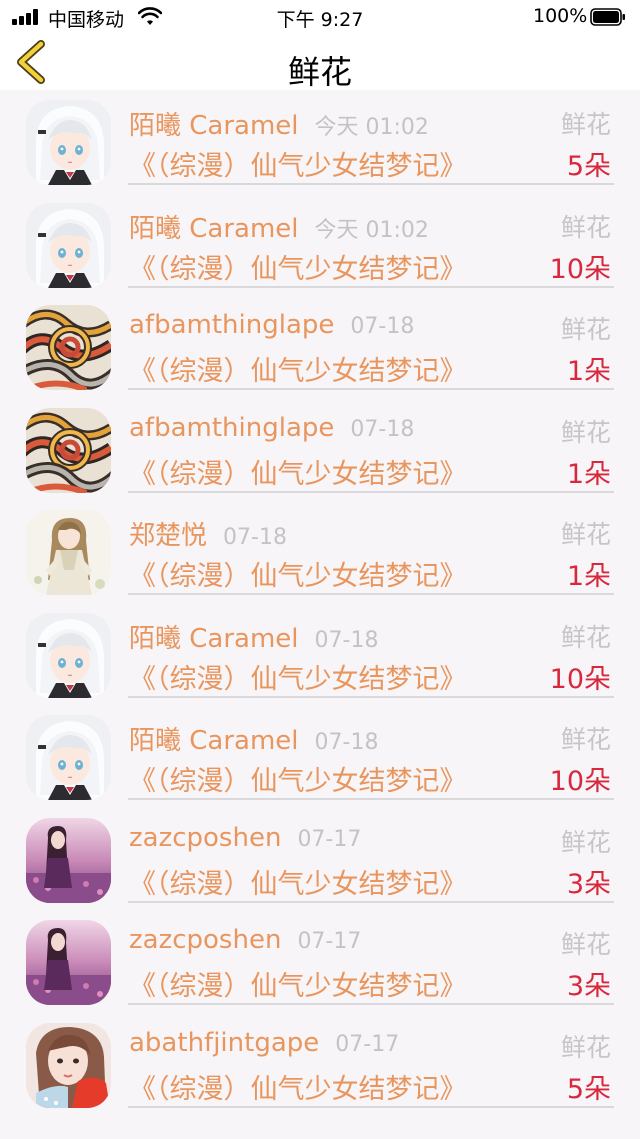  What do you see at coordinates (68, 552) in the screenshot?
I see `anime-girl-dress-avatar` at bounding box center [68, 552].